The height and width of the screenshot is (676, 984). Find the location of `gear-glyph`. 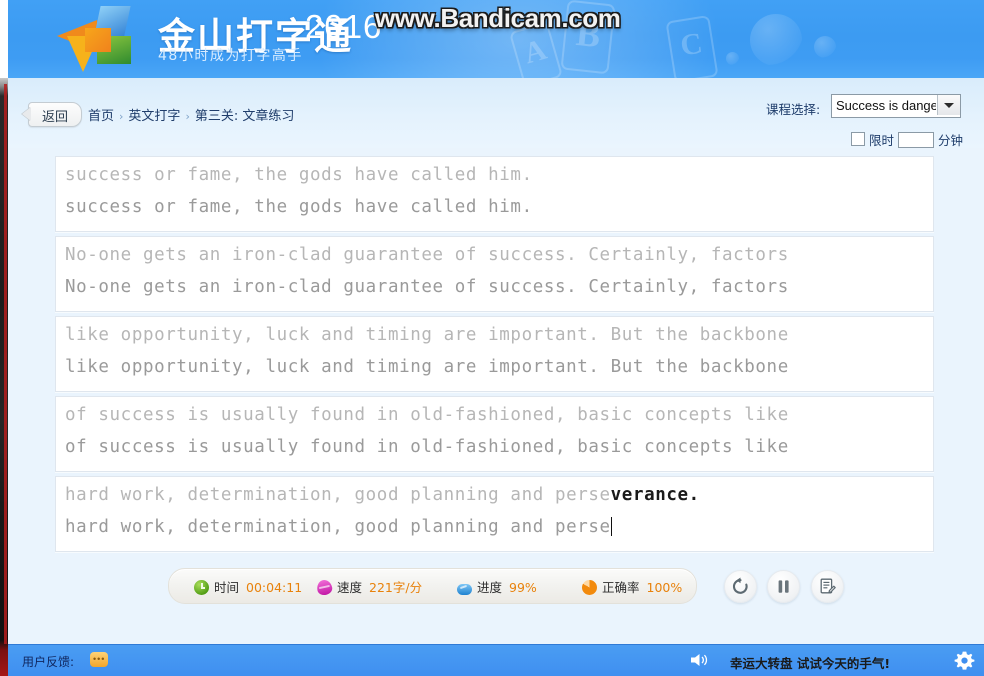

gear-glyph is located at coordinates (964, 660).